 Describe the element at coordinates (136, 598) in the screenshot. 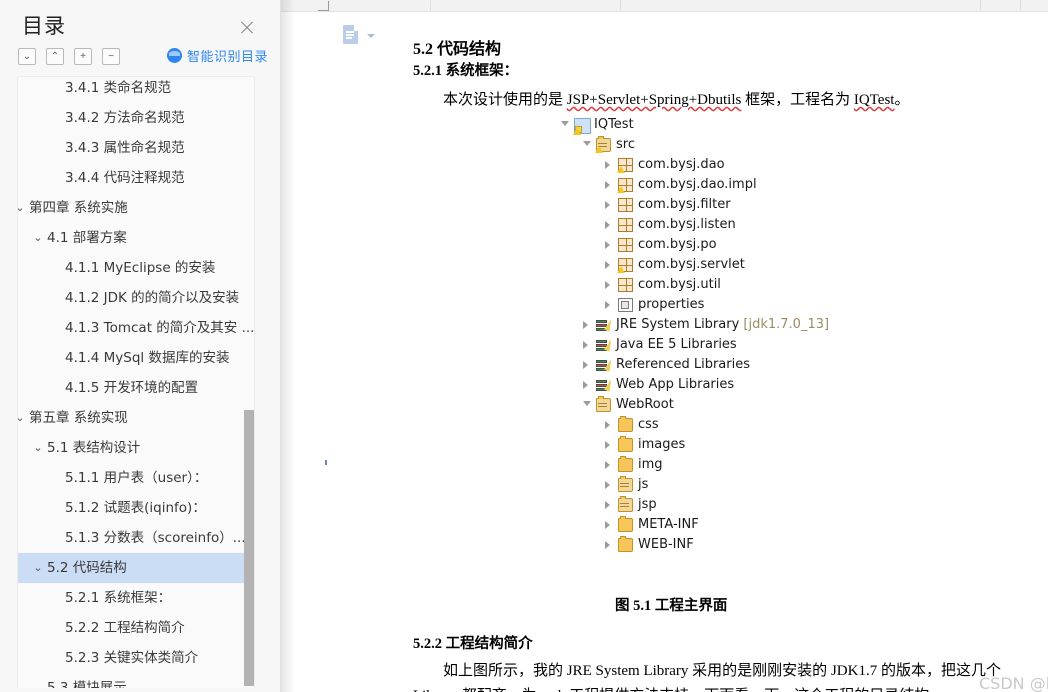

I see `toc-item: 5.2.1 系统框架：` at that location.